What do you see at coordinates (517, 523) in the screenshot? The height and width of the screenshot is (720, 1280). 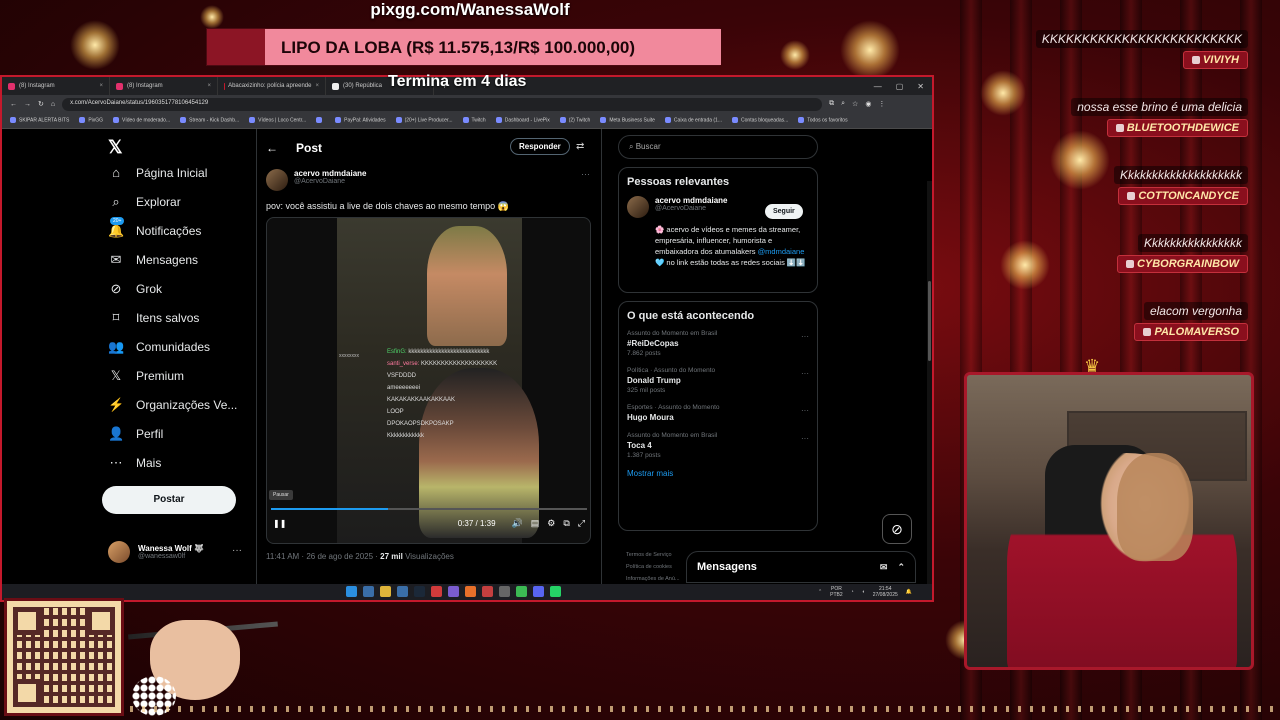 I see `volume-icon: 🔊` at bounding box center [517, 523].